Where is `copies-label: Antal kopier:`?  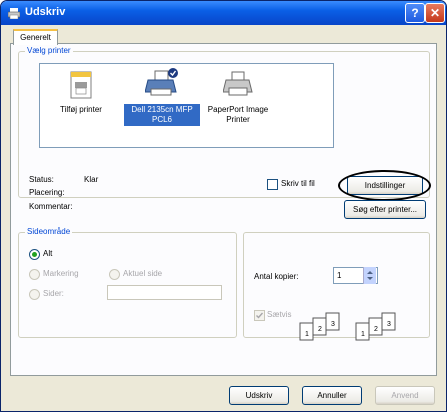 copies-label: Antal kopier: is located at coordinates (276, 276).